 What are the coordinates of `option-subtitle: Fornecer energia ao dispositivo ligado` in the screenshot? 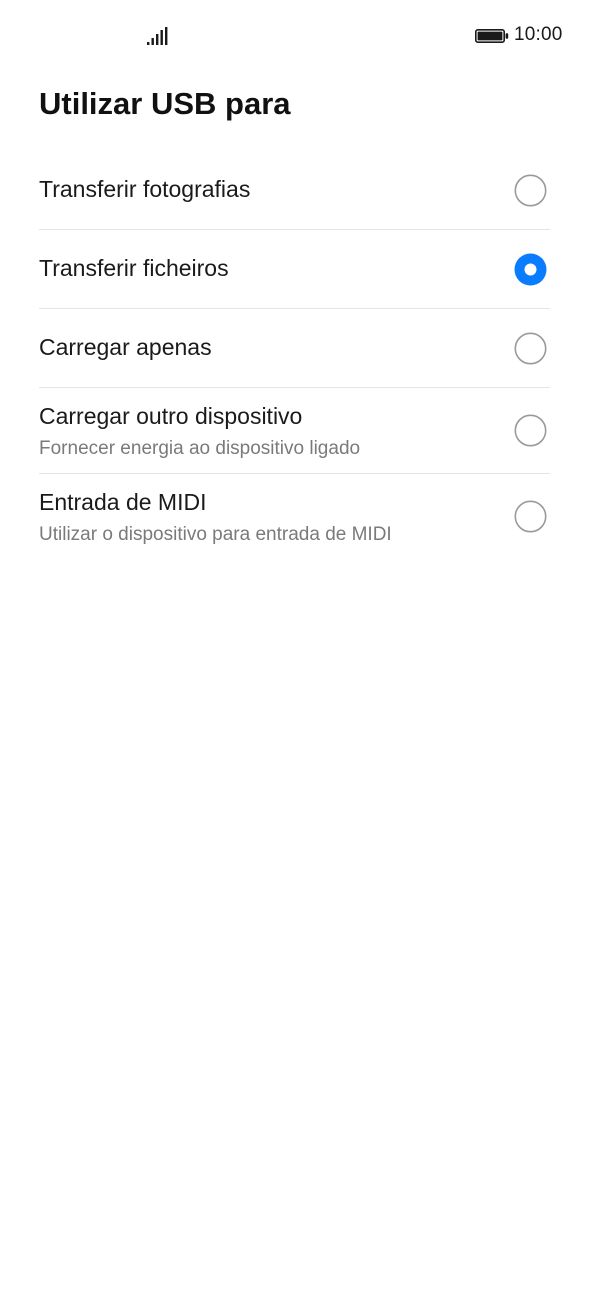 It's located at (200, 448).